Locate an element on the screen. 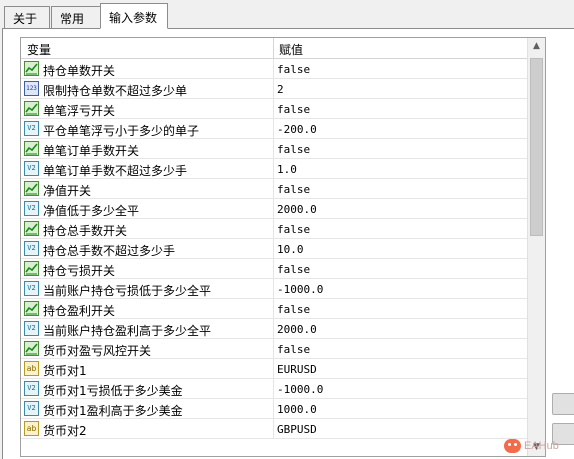 This screenshot has width=574, height=459. parameter-row: V2 单笔订单手数不超过多少手 1.0 is located at coordinates (274, 169).